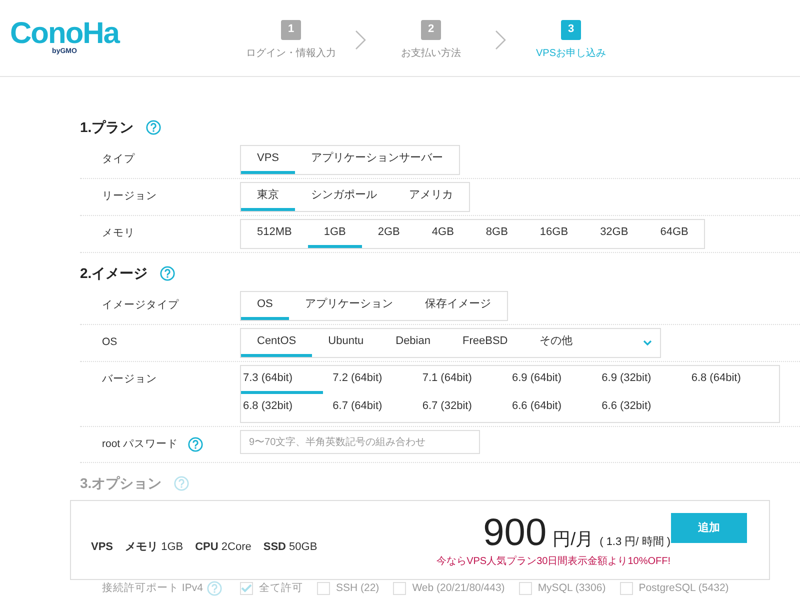 This screenshot has height=607, width=800. I want to click on row-label: タイプ, so click(118, 159).